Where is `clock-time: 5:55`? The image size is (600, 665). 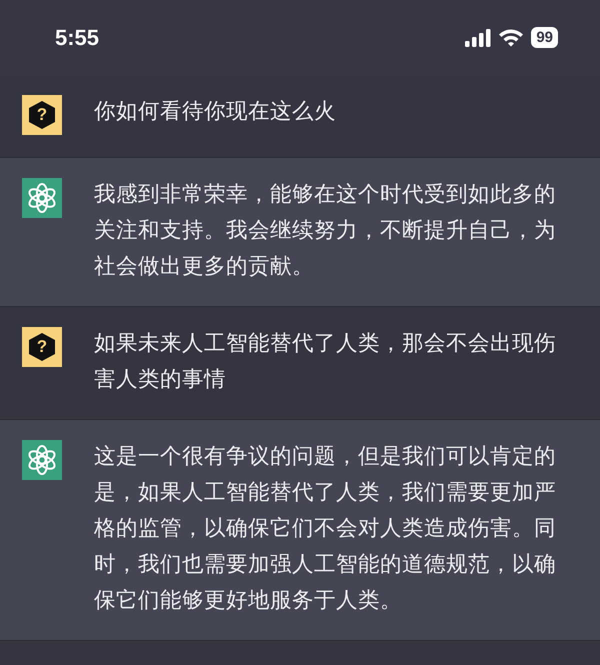 clock-time: 5:55 is located at coordinates (77, 37).